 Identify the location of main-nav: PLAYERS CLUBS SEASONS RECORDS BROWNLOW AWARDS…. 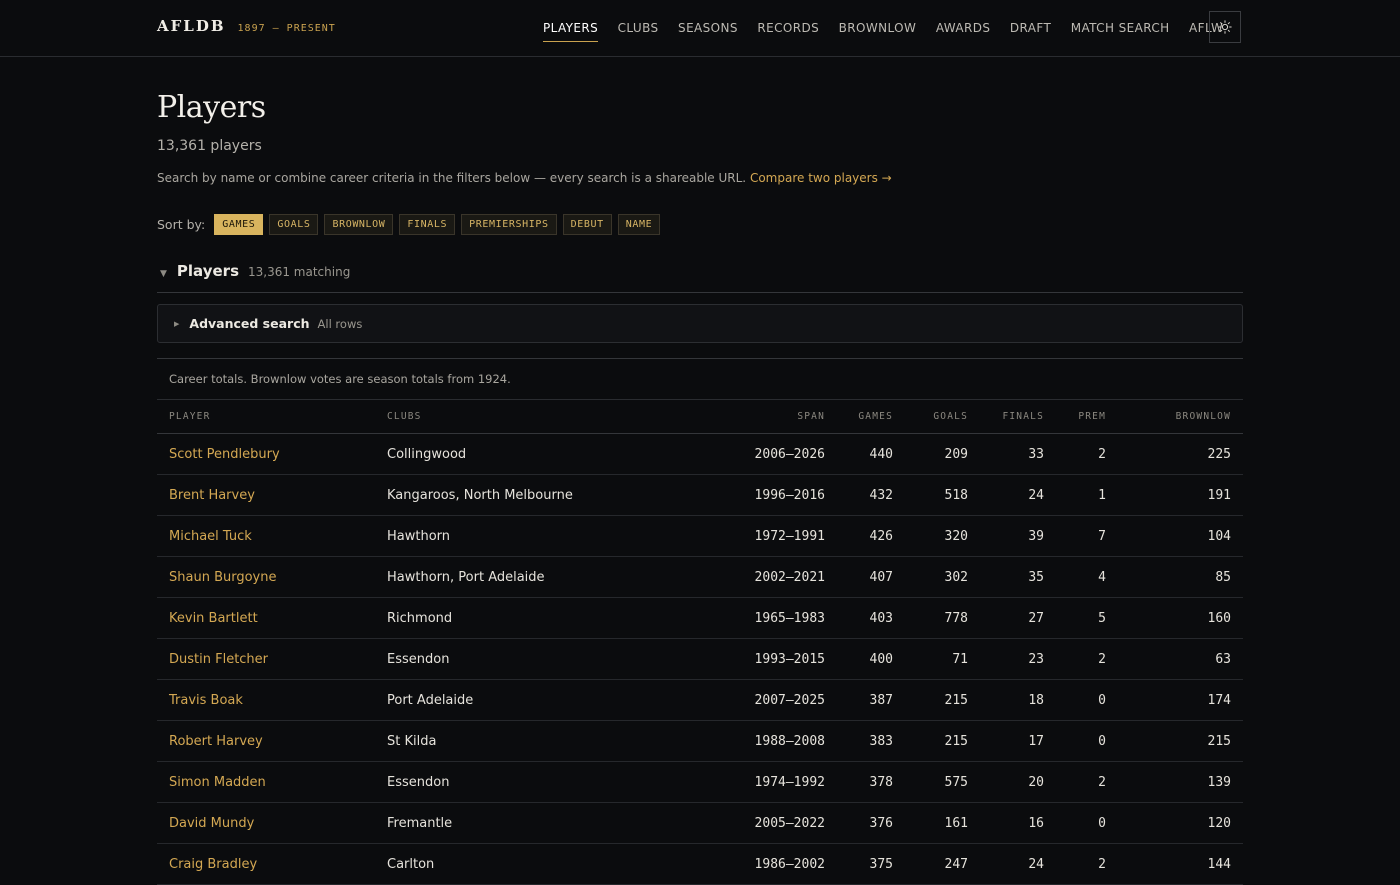
(893, 28).